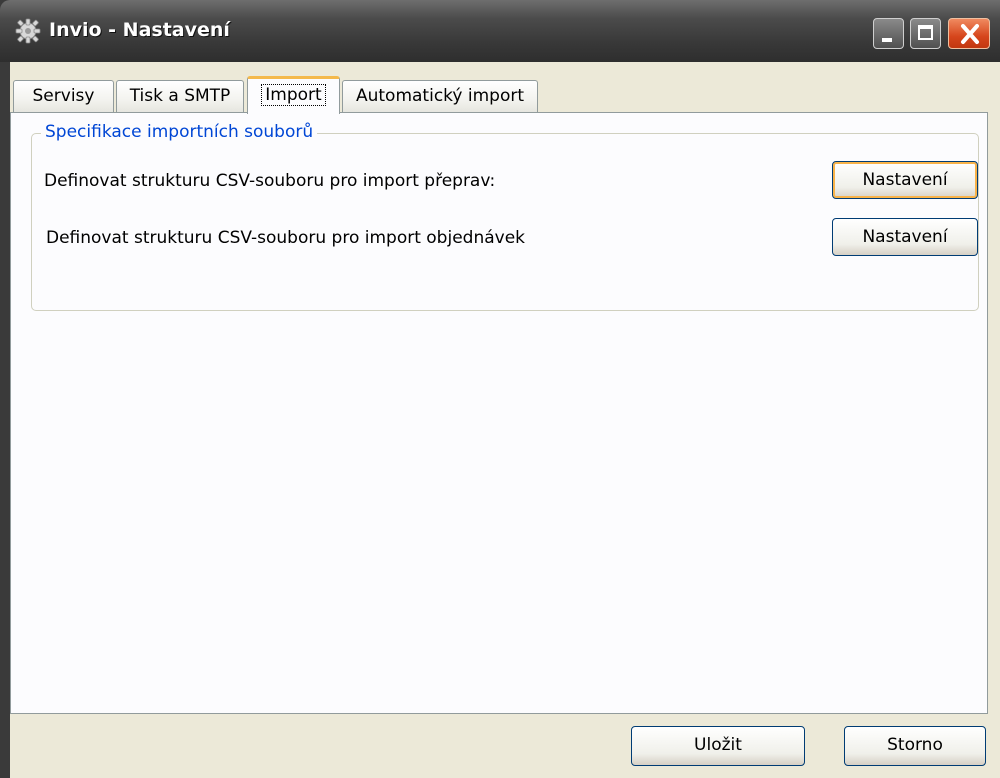  I want to click on button-label: Storno, so click(915, 745).